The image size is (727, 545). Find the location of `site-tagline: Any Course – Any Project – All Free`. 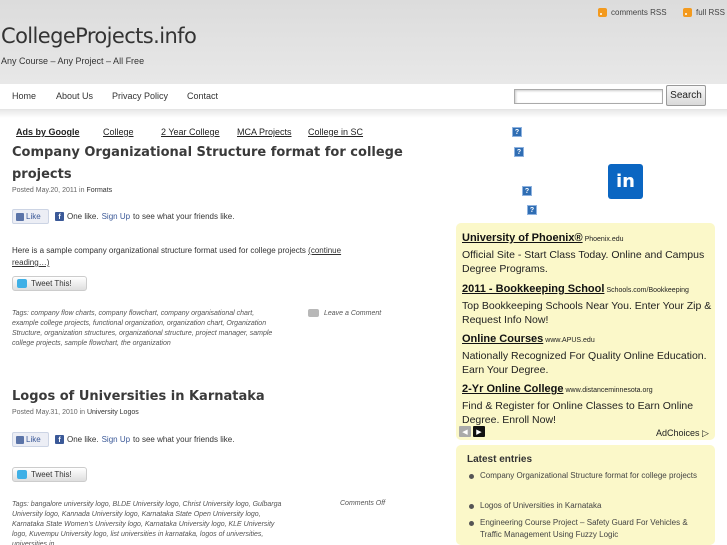

site-tagline: Any Course – Any Project – All Free is located at coordinates (73, 61).